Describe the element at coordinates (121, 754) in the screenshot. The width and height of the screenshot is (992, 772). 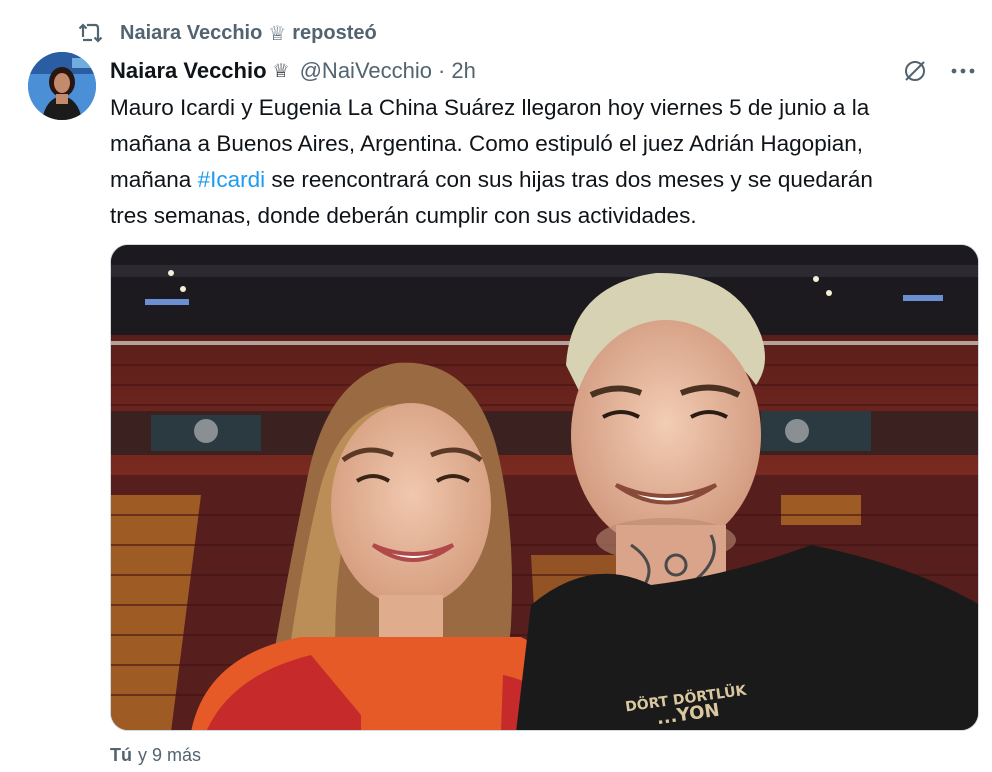
I see `liked-by-you: Tú` at that location.